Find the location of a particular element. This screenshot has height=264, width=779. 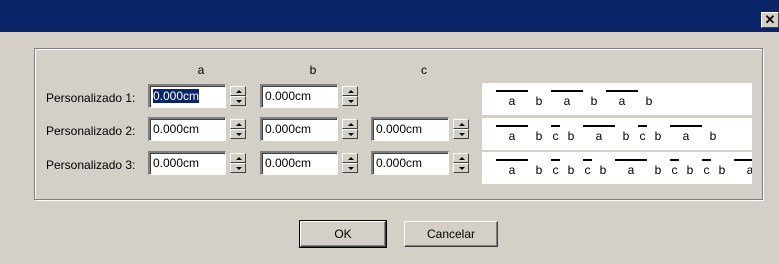

column-header-a: a is located at coordinates (201, 70).